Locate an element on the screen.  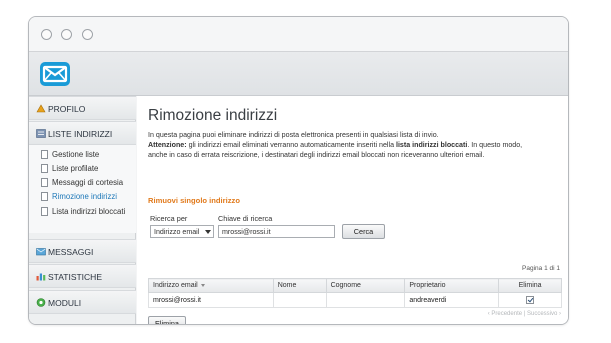
sidebar-item-label: Lista indirizzi bloccati is located at coordinates (89, 211).